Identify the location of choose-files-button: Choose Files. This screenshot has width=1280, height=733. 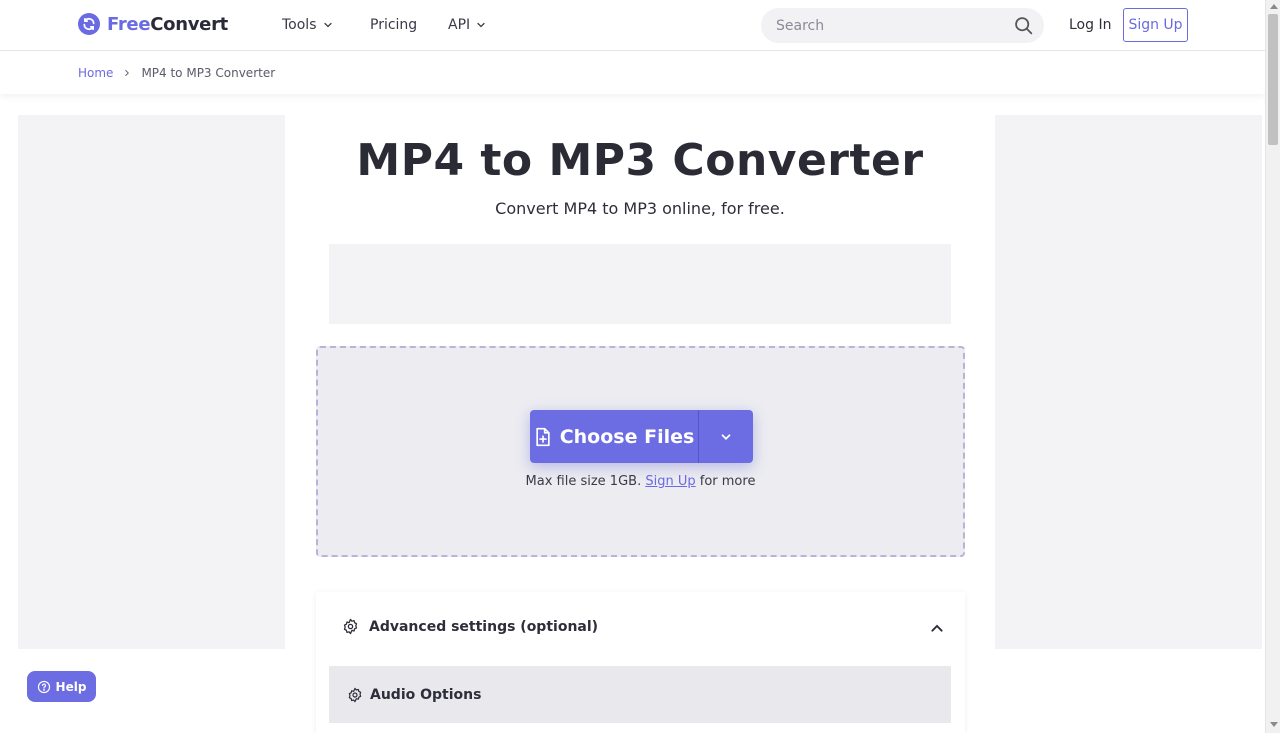
(614, 436).